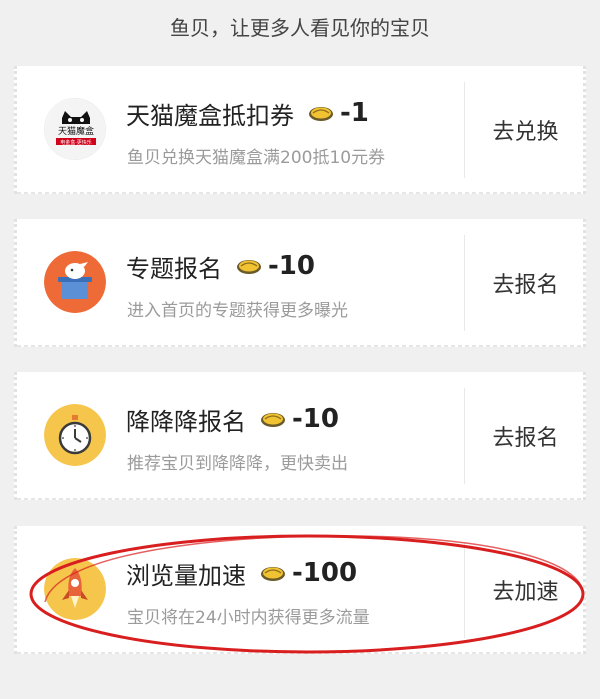 The width and height of the screenshot is (600, 699). Describe the element at coordinates (210, 115) in the screenshot. I see `card-title: 天猫魔盒抵扣券` at that location.